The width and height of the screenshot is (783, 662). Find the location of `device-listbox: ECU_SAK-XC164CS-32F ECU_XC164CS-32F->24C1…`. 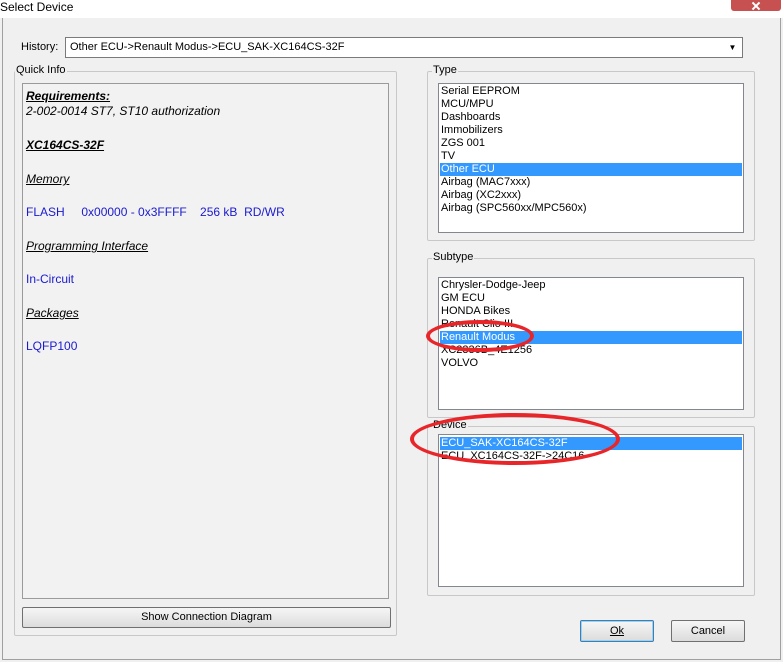

device-listbox: ECU_SAK-XC164CS-32F ECU_XC164CS-32F->24C1… is located at coordinates (591, 510).